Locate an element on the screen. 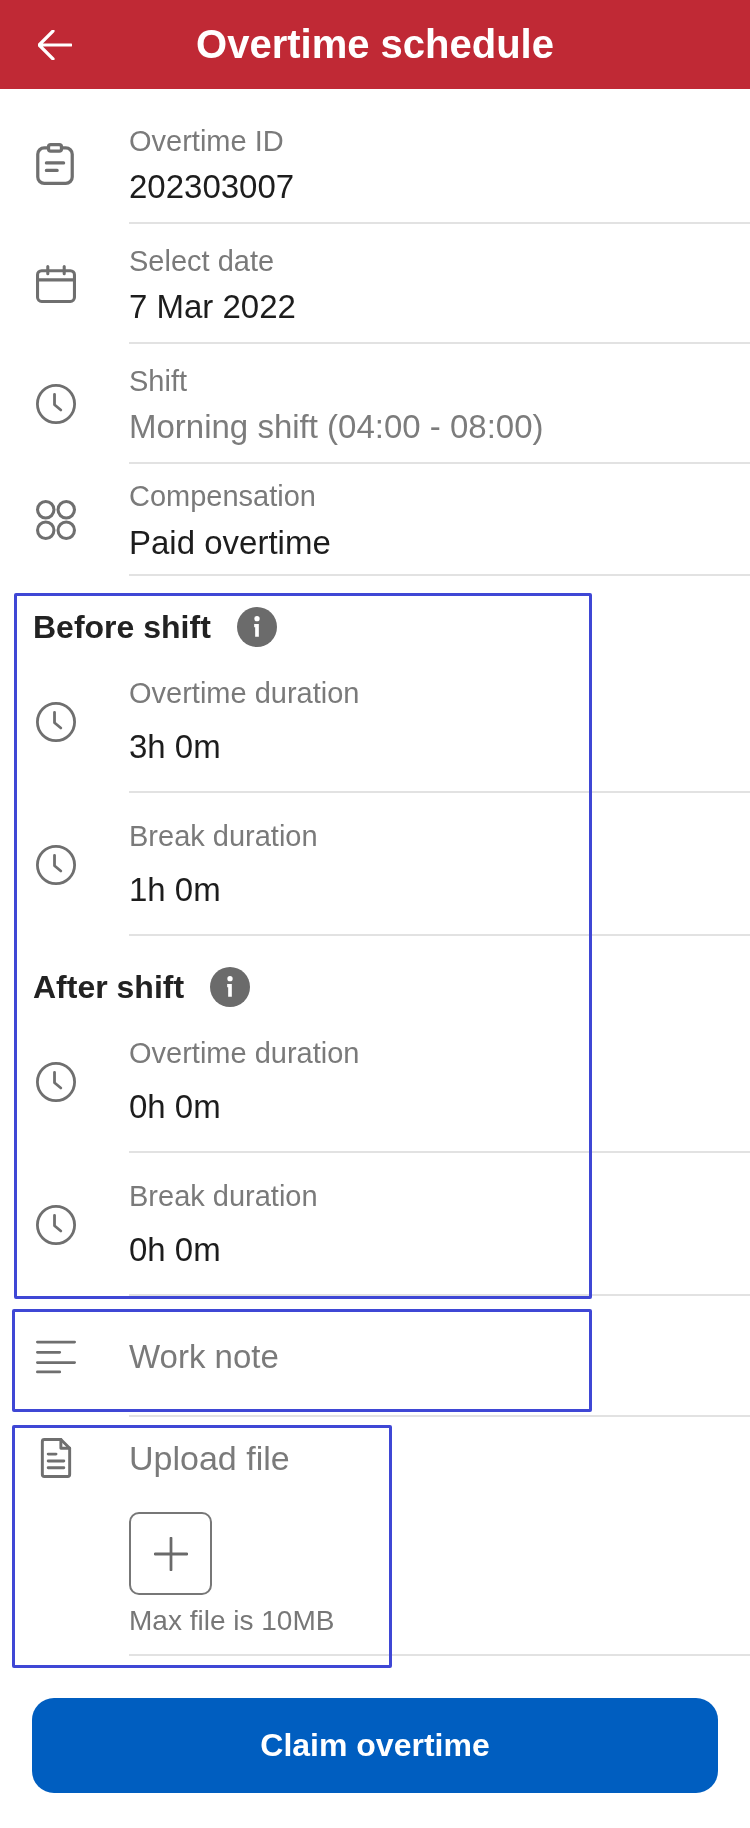  field-value: 7 Mar 2022 is located at coordinates (212, 307).